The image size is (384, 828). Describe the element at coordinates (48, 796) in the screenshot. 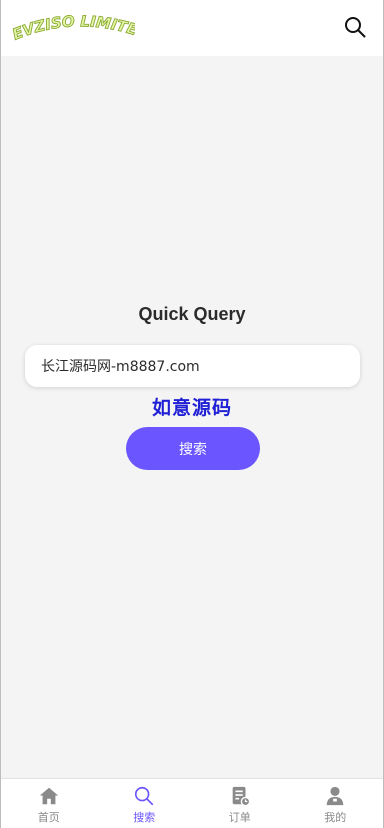

I see `home-icon` at that location.